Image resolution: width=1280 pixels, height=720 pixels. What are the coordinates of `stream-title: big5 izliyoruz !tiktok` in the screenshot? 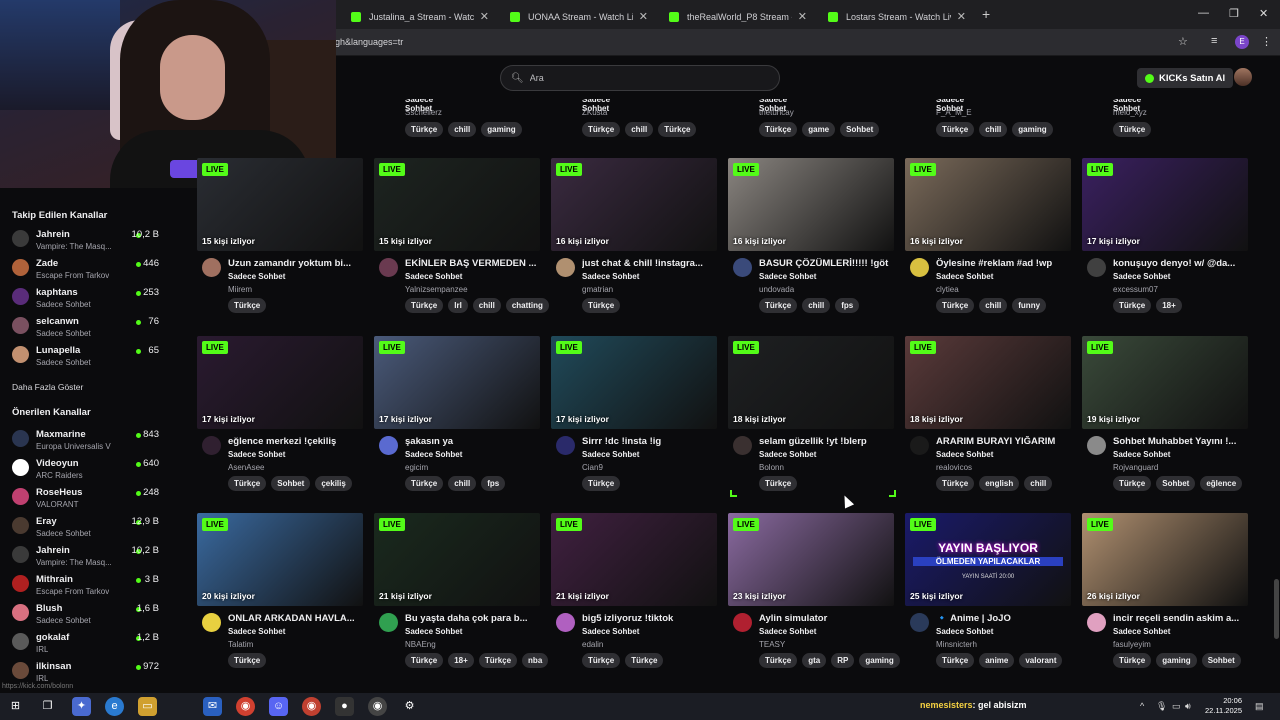 It's located at (649, 618).